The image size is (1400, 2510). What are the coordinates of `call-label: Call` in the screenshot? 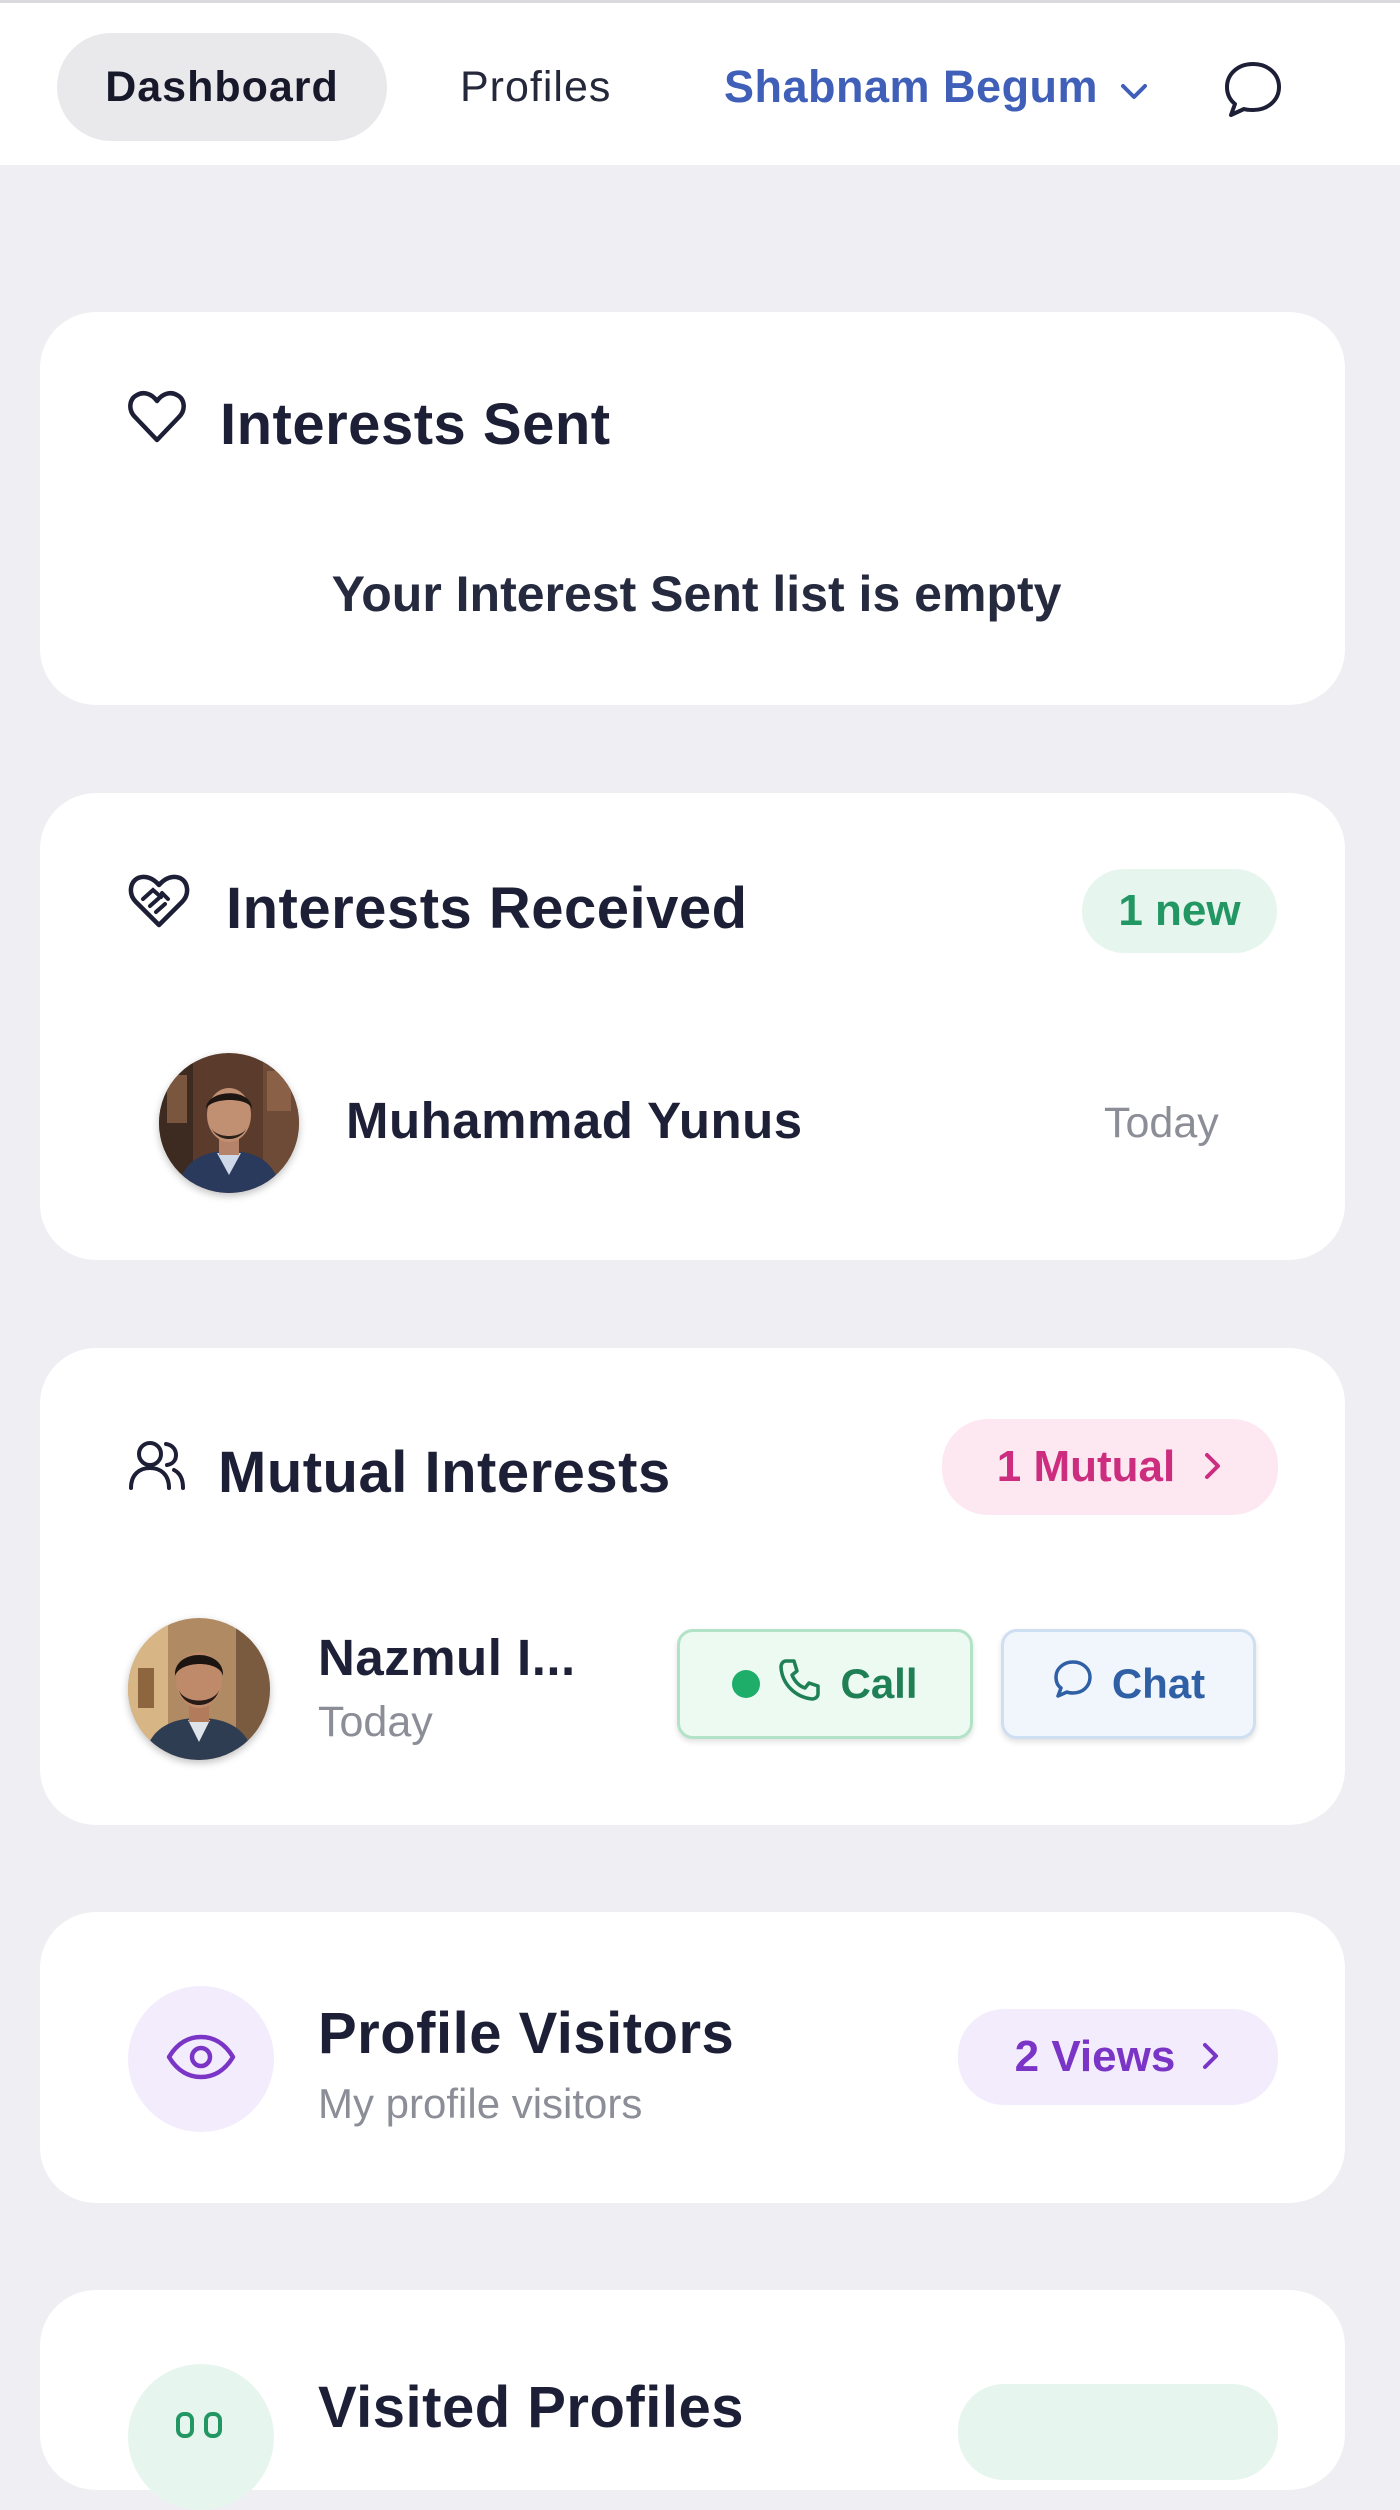 It's located at (879, 1683).